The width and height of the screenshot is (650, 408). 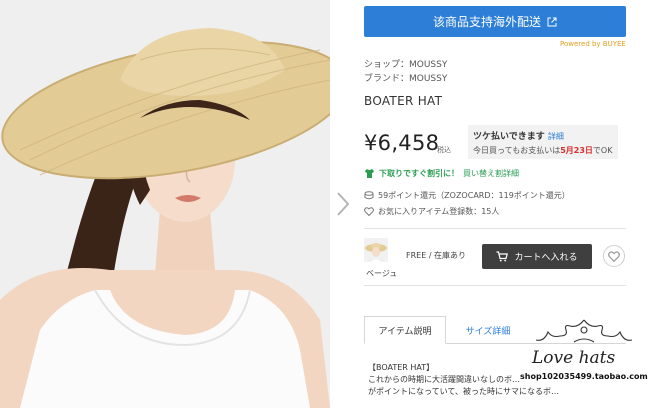 I want to click on favorite-count-text: お気に入りアイテム登録数：15人, so click(x=439, y=211).